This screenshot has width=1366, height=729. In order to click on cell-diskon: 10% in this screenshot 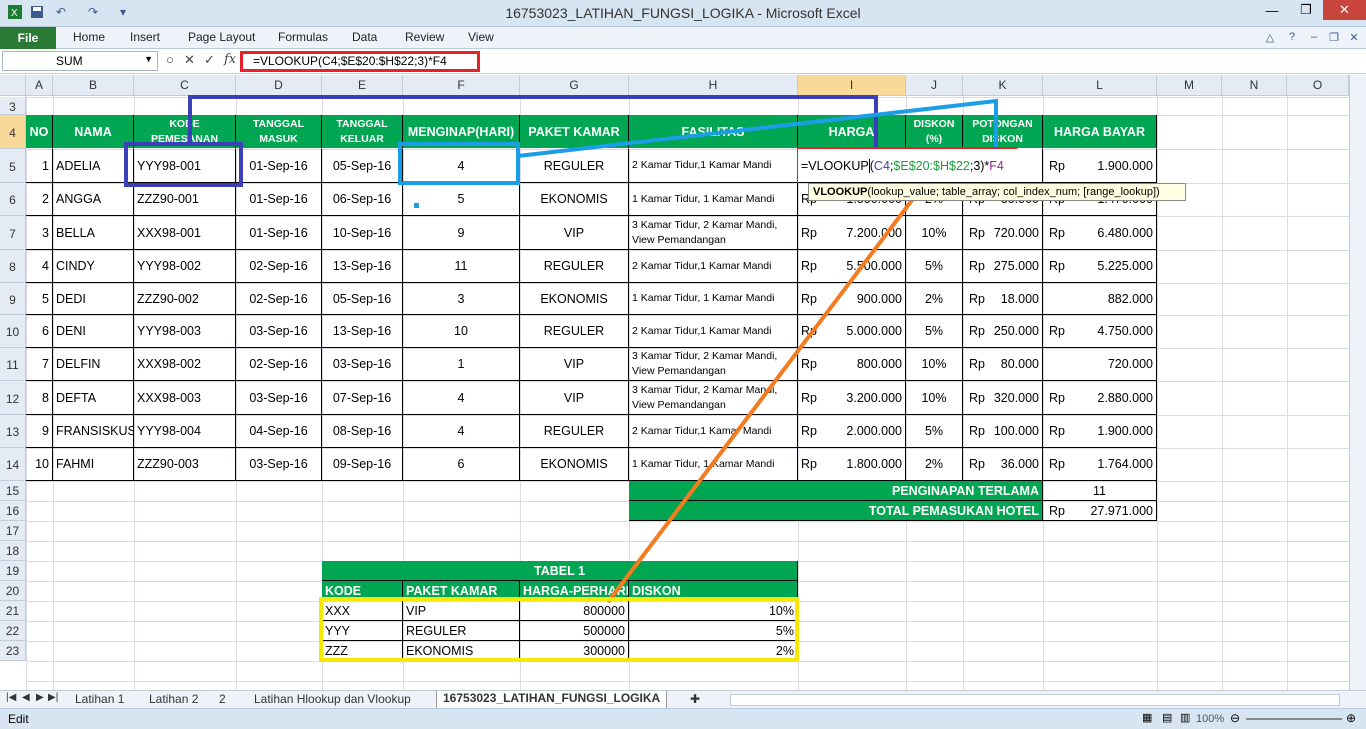, I will do `click(934, 233)`.